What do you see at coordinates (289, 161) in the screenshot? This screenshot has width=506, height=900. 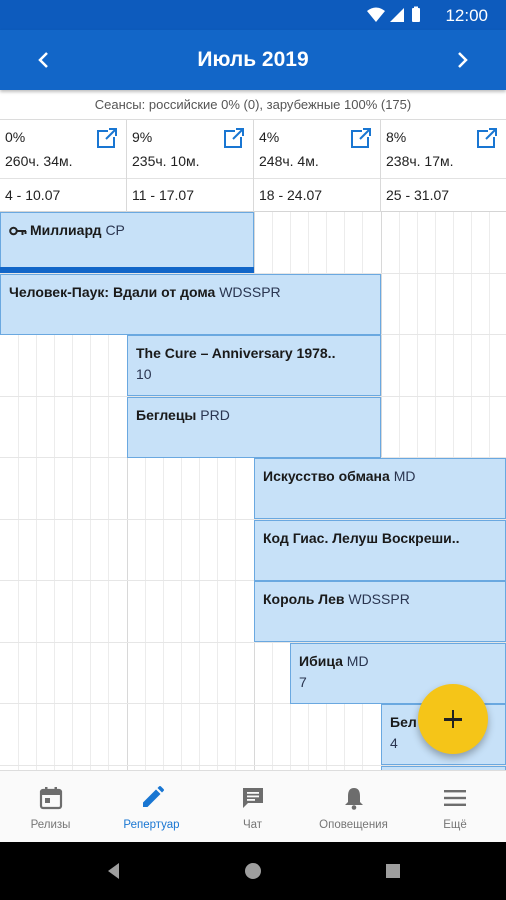 I see `week-hours: 248ч. 4м.` at bounding box center [289, 161].